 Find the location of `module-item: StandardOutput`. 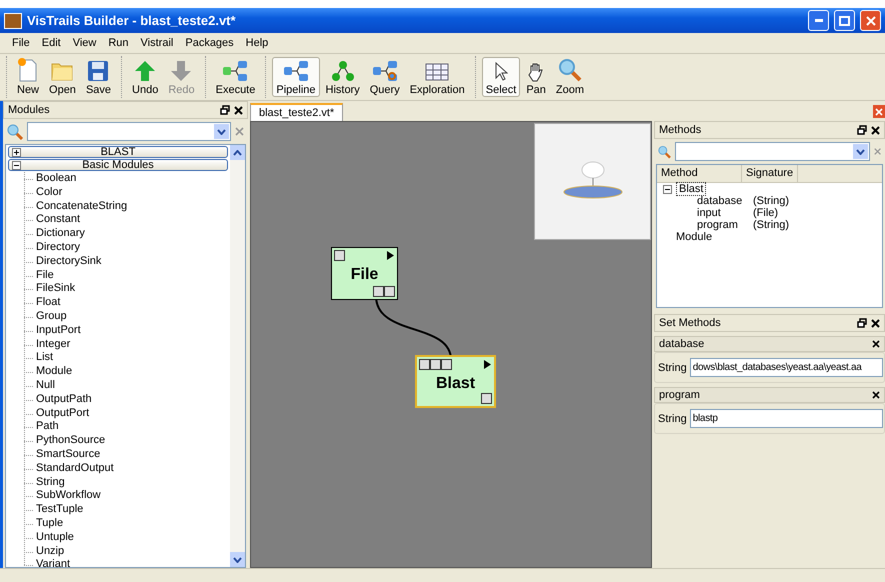

module-item: StandardOutput is located at coordinates (75, 468).